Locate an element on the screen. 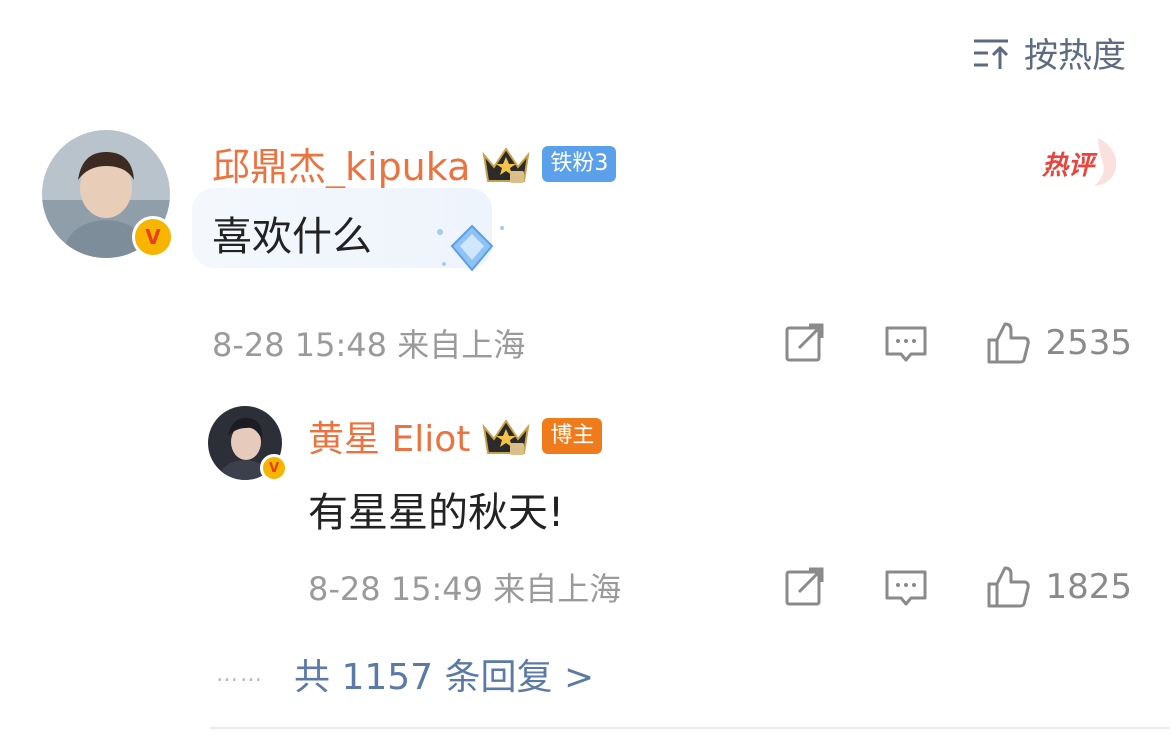  hot-comment-label: 热评 is located at coordinates (1069, 166).